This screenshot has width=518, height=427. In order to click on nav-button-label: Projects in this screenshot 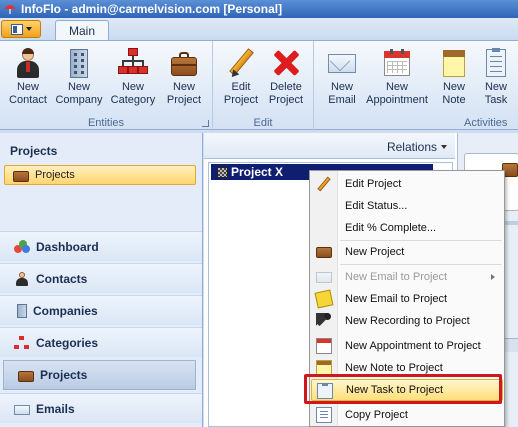, I will do `click(64, 375)`.